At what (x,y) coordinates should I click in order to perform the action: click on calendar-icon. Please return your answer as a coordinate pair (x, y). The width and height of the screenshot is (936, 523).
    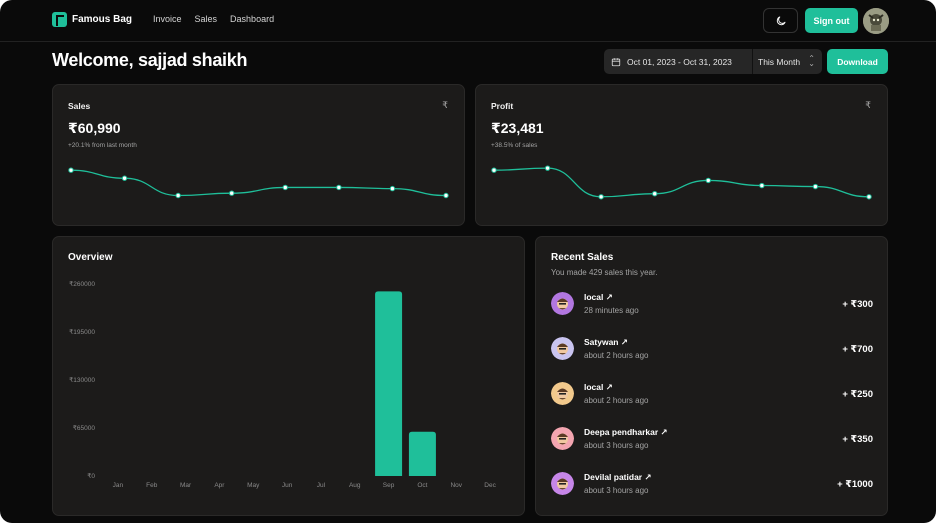
    Looking at the image, I should click on (616, 61).